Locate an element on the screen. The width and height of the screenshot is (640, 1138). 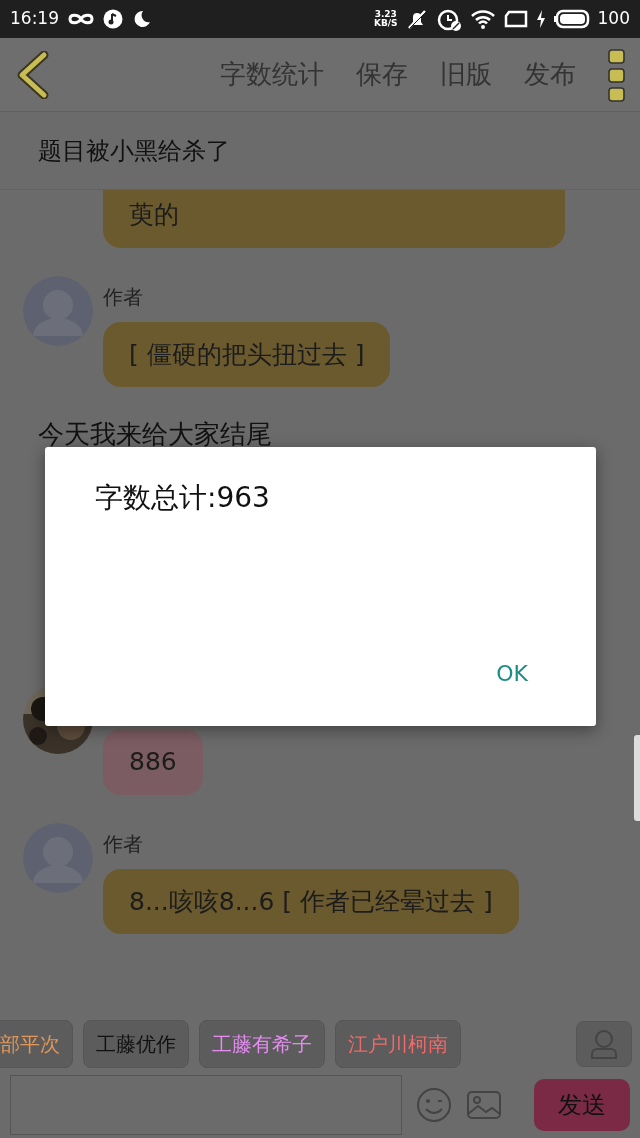
image-icon is located at coordinates (484, 1105).